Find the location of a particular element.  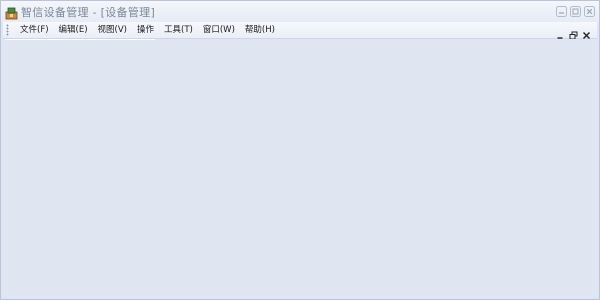

app-logo-icon is located at coordinates (11, 12).